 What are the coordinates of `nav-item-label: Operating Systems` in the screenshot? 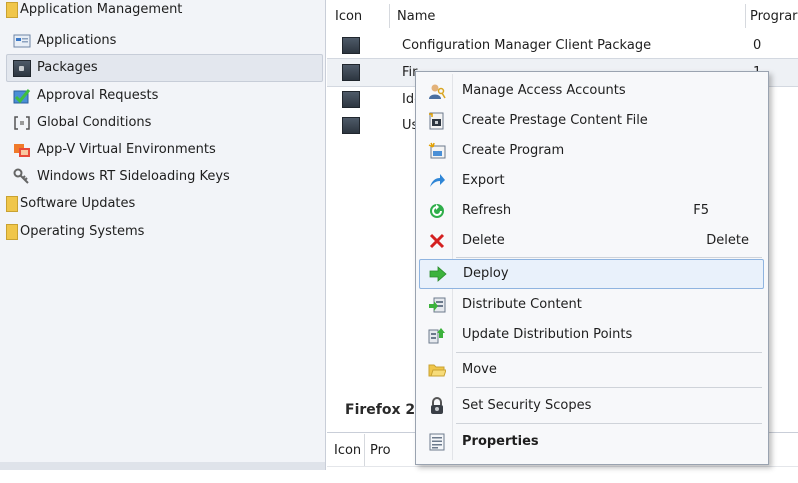 It's located at (82, 231).